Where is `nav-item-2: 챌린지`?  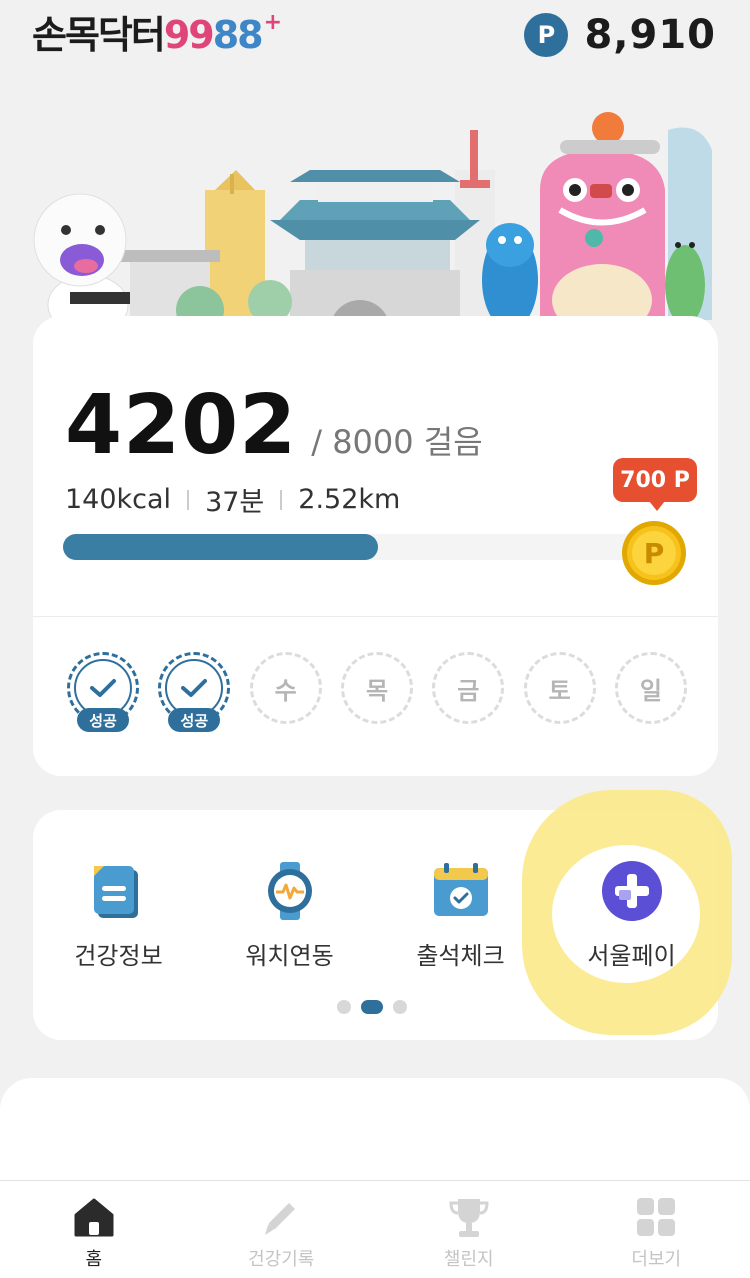 nav-item-2: 챌린지 is located at coordinates (469, 1229).